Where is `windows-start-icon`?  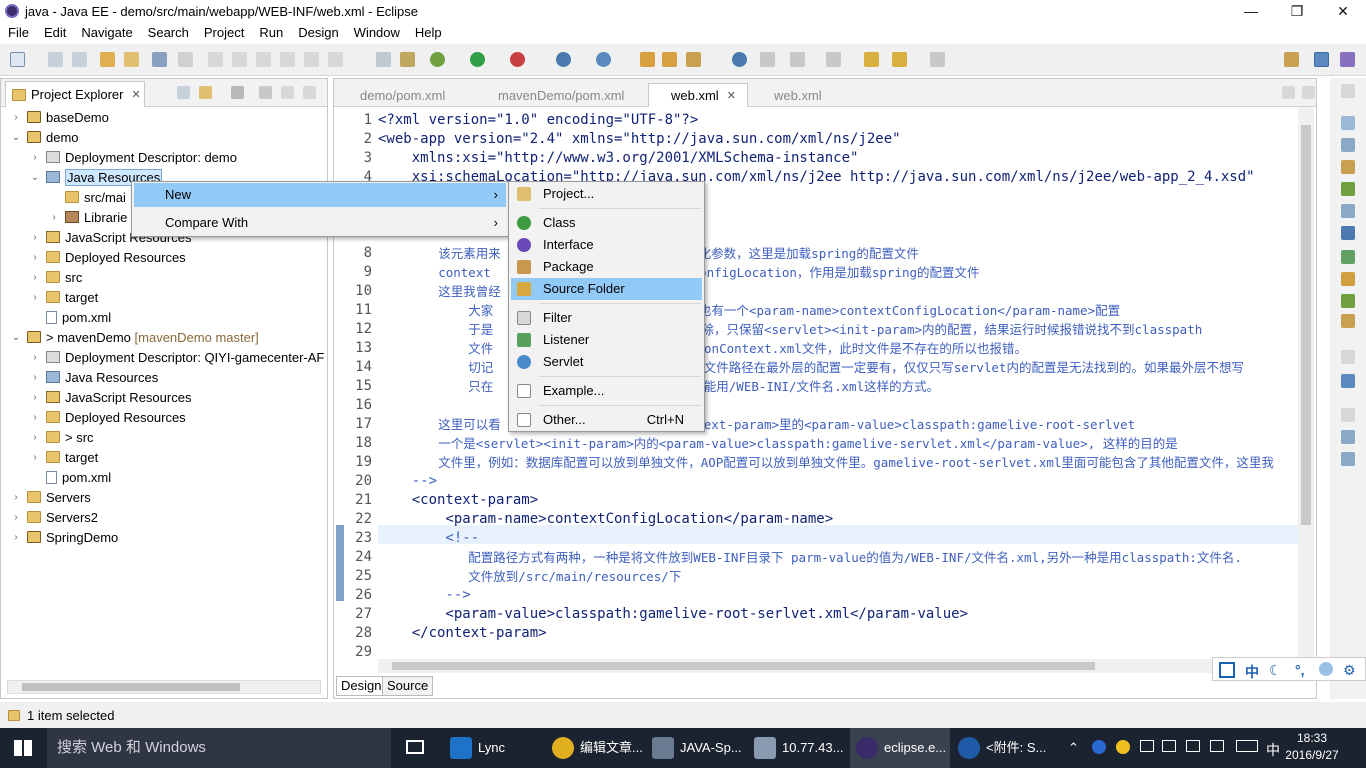 windows-start-icon is located at coordinates (23, 748).